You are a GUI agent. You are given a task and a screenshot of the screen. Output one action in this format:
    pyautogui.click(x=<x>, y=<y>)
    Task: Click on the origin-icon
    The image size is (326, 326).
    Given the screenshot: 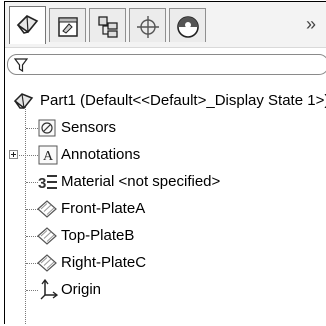 What is the action you would take?
    pyautogui.click(x=49, y=289)
    